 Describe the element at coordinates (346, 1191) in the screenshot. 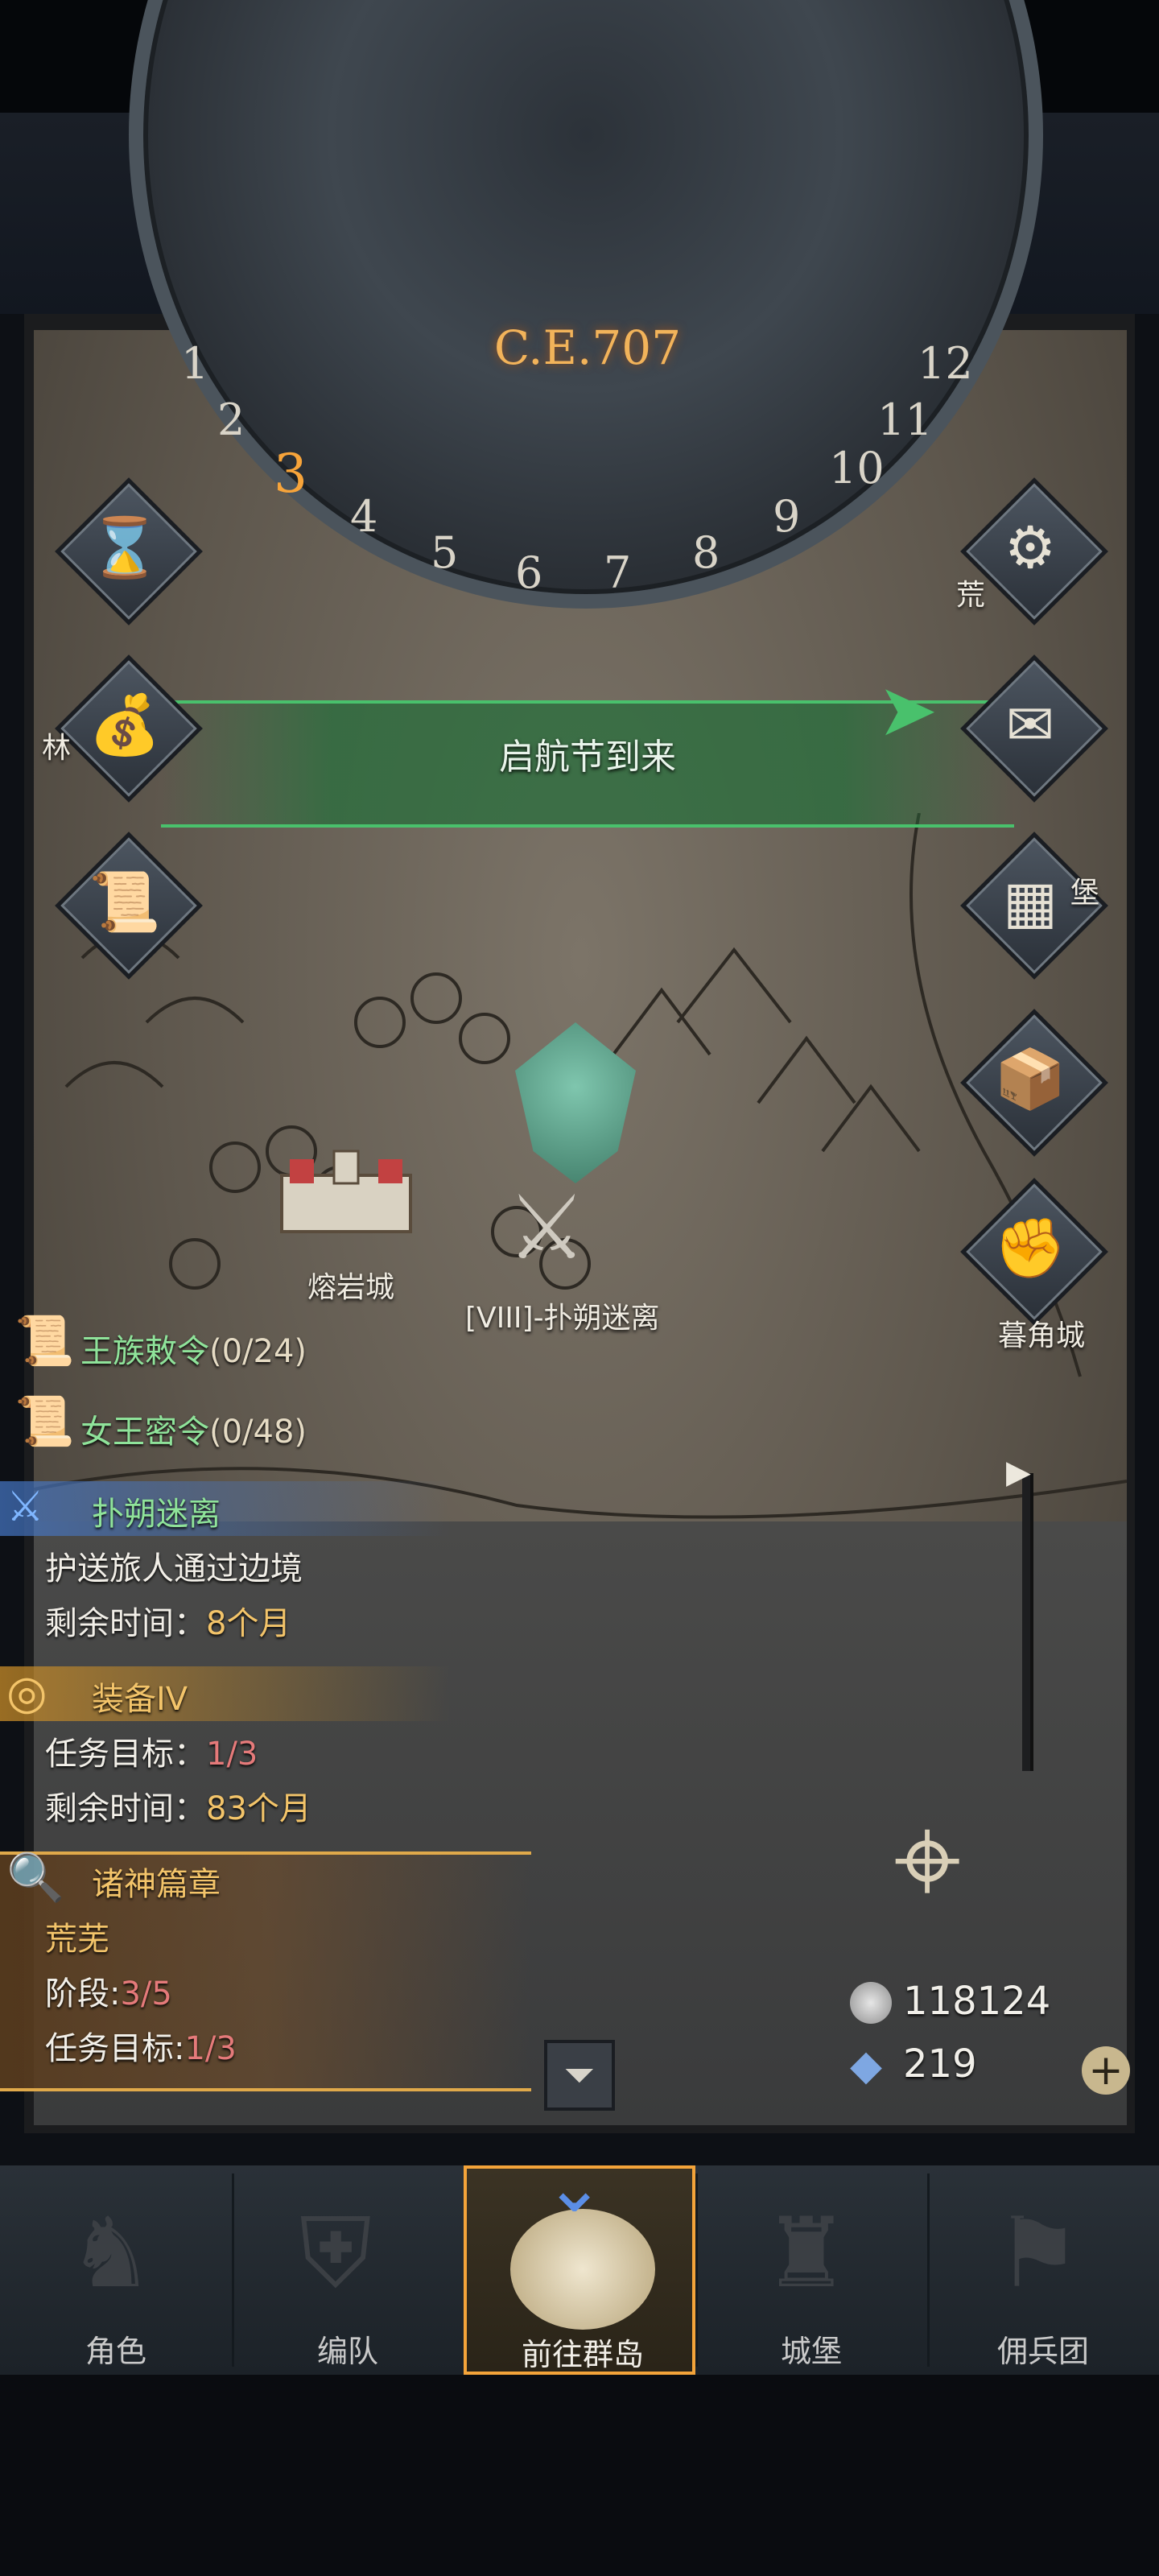

I see `castle-icon` at that location.